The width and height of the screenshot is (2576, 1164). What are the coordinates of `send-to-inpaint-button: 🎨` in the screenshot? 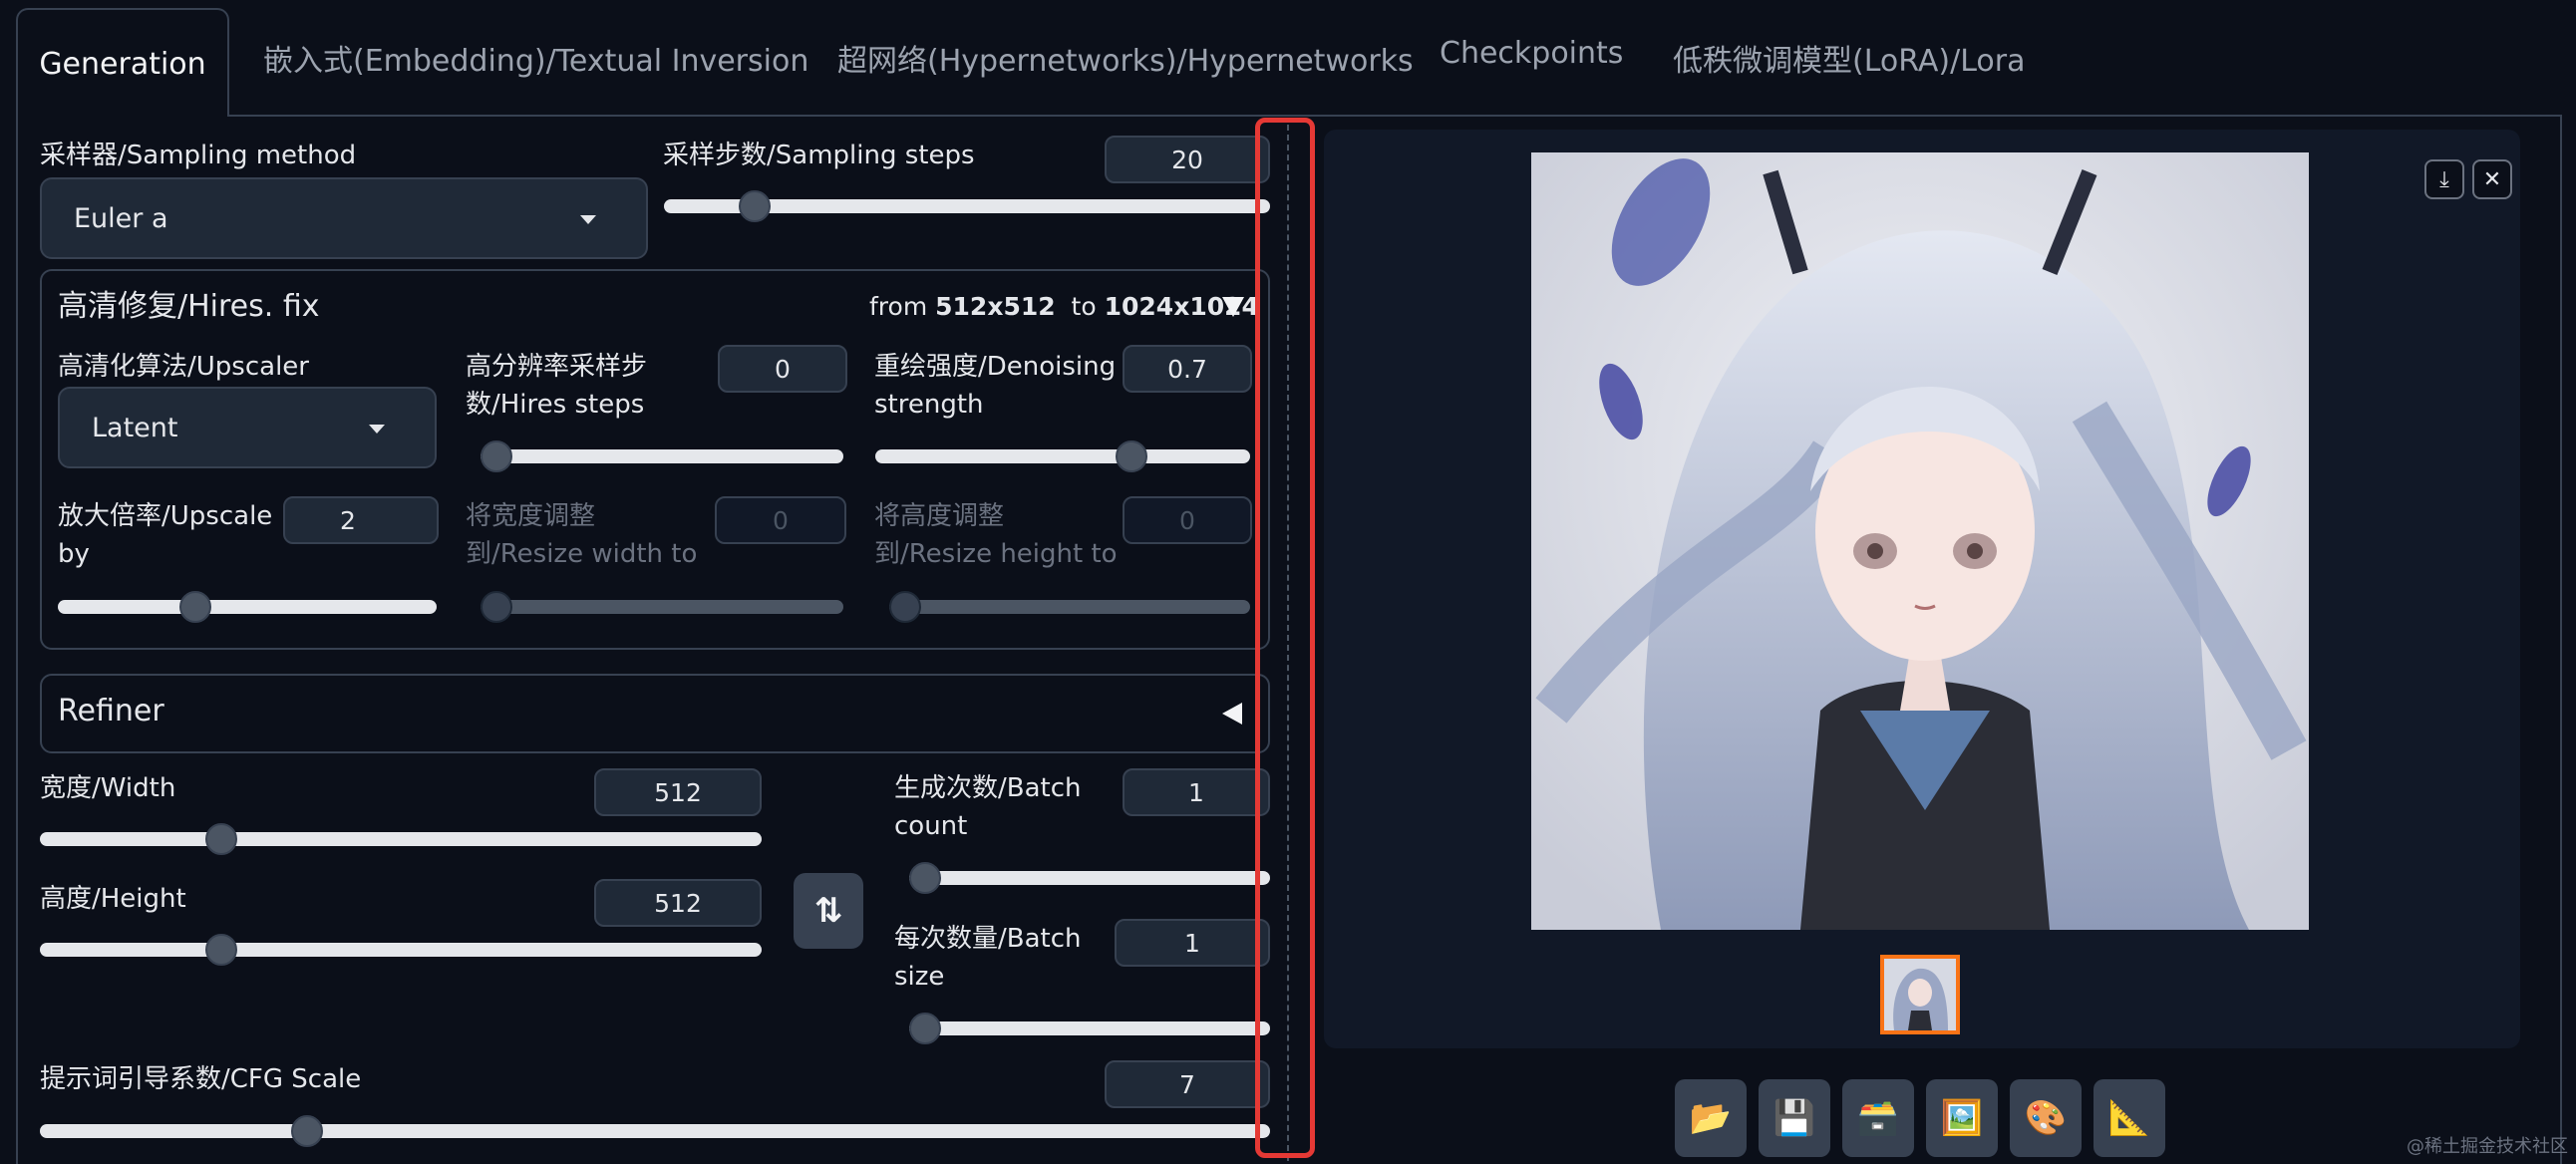 It's located at (2046, 1118).